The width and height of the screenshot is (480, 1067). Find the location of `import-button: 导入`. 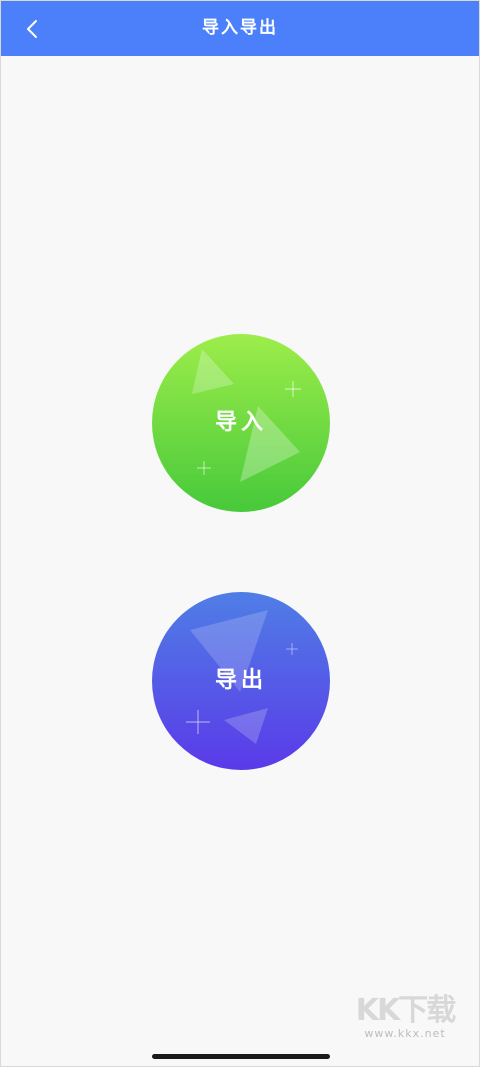

import-button: 导入 is located at coordinates (241, 423).